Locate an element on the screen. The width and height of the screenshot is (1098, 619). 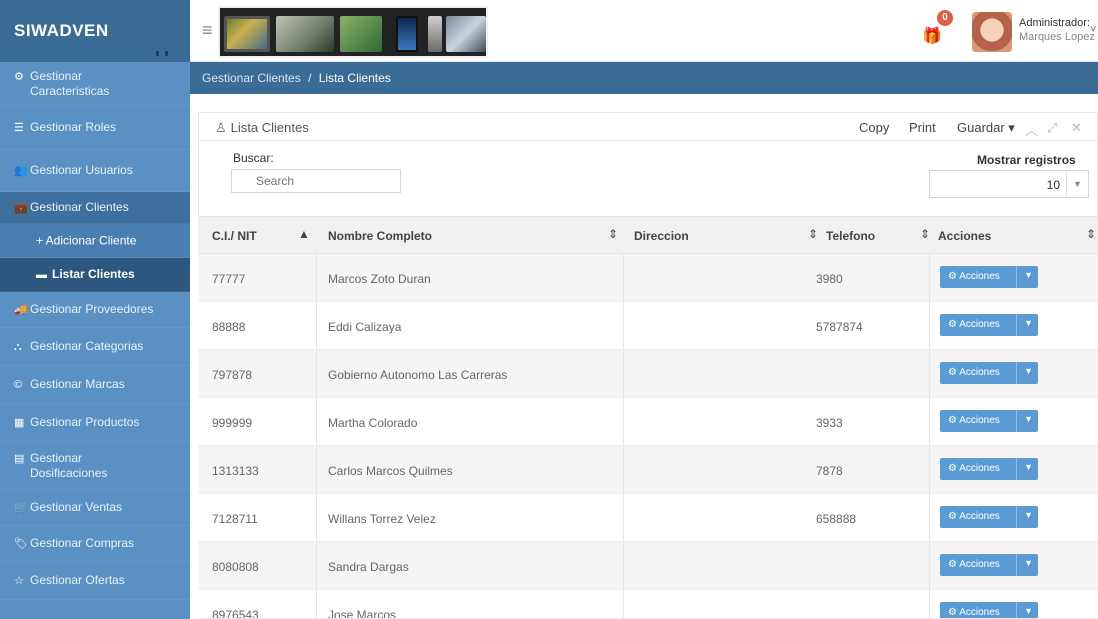
brand-logo: SIWADVEN is located at coordinates (61, 31).